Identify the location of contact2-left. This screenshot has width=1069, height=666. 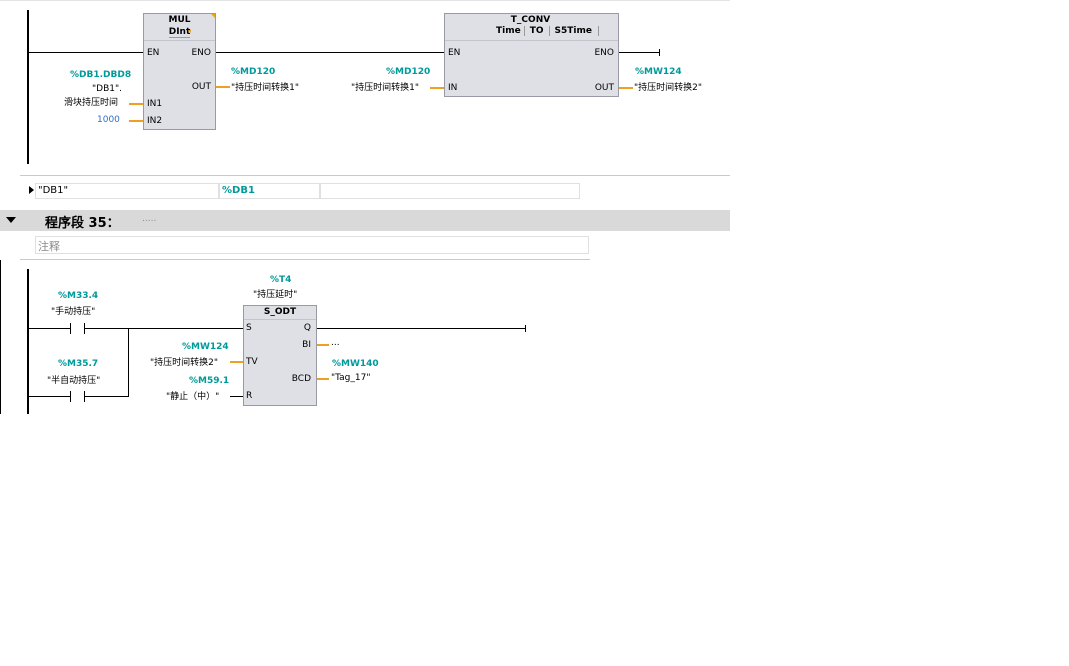
(70, 396).